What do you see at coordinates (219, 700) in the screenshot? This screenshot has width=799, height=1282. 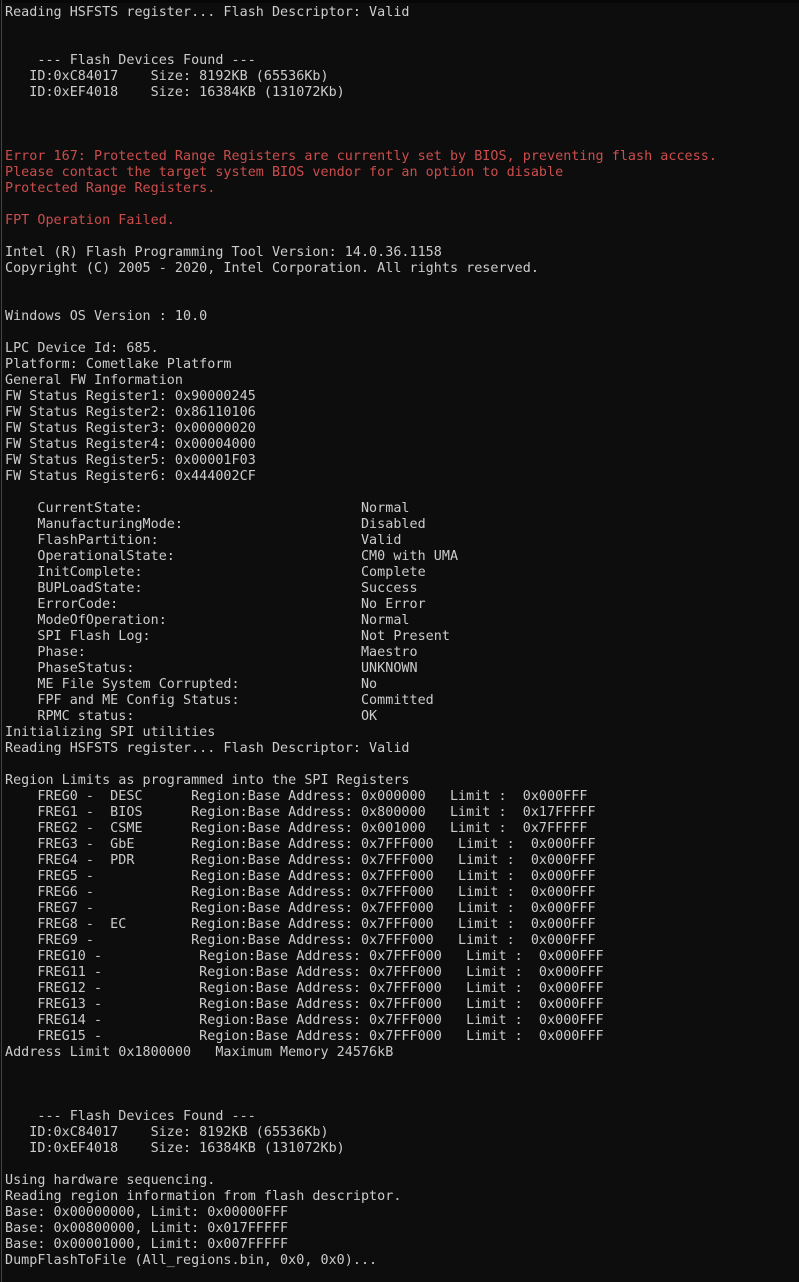 I see `console-line: FPF and ME Config Status: Committed` at bounding box center [219, 700].